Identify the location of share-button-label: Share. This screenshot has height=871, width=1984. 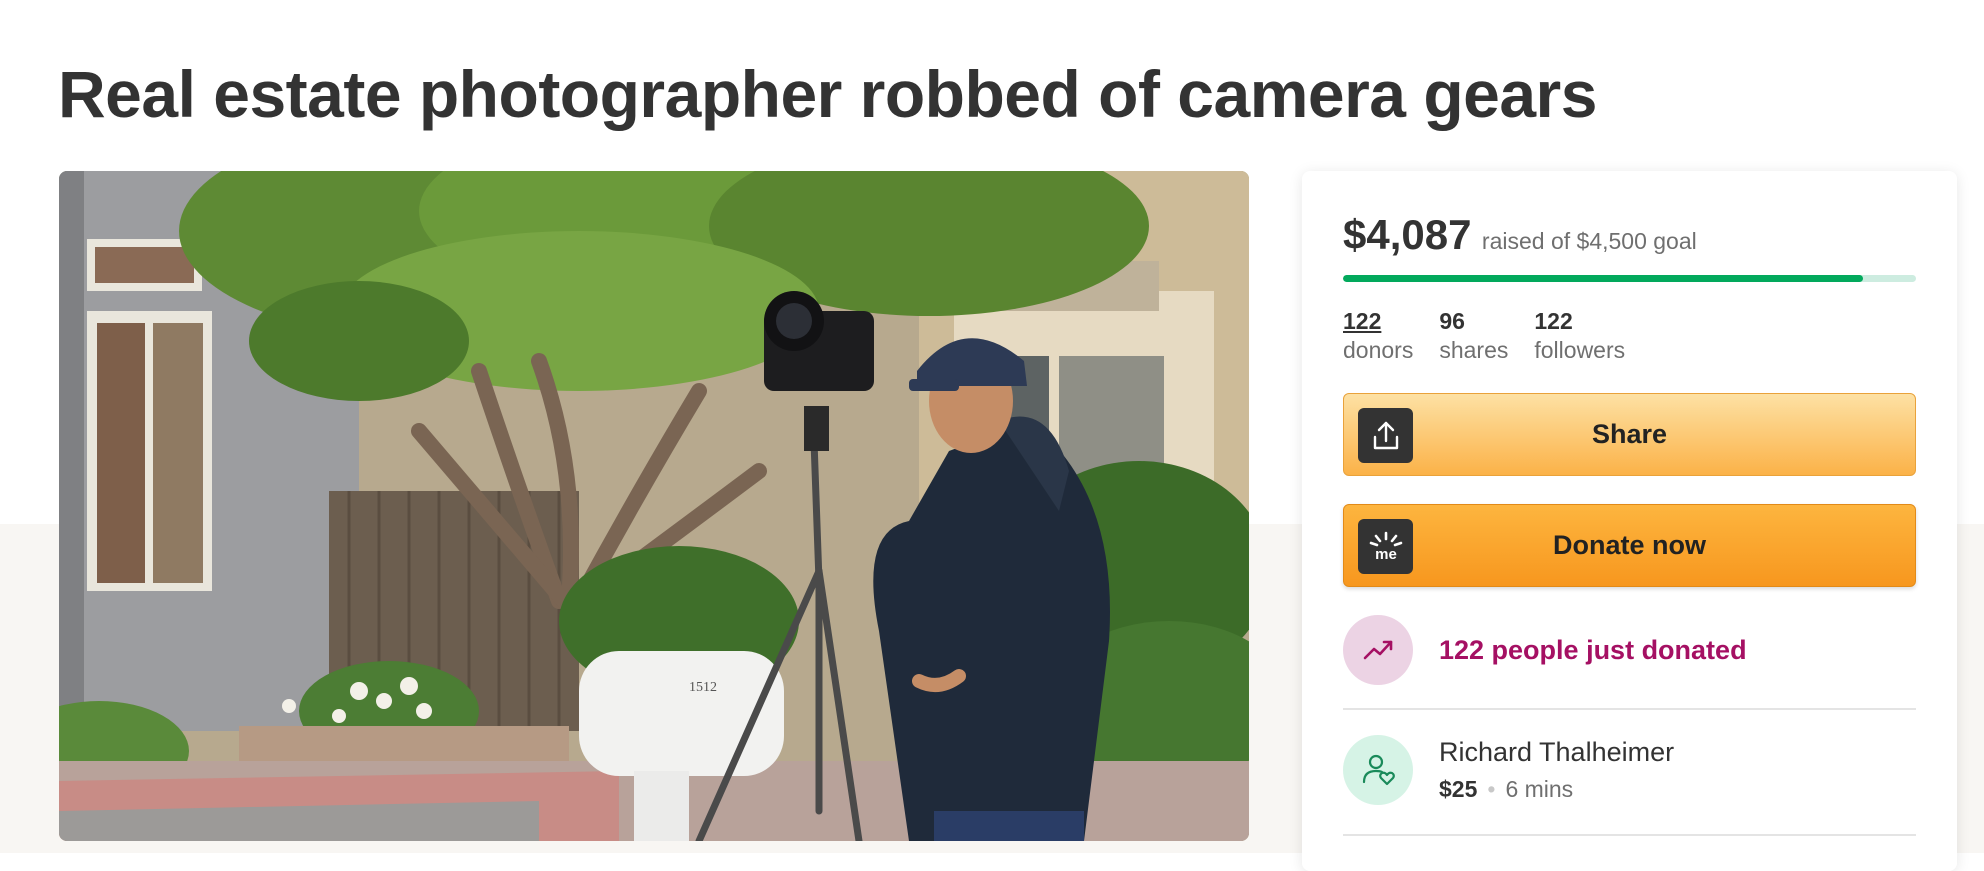
(1629, 434).